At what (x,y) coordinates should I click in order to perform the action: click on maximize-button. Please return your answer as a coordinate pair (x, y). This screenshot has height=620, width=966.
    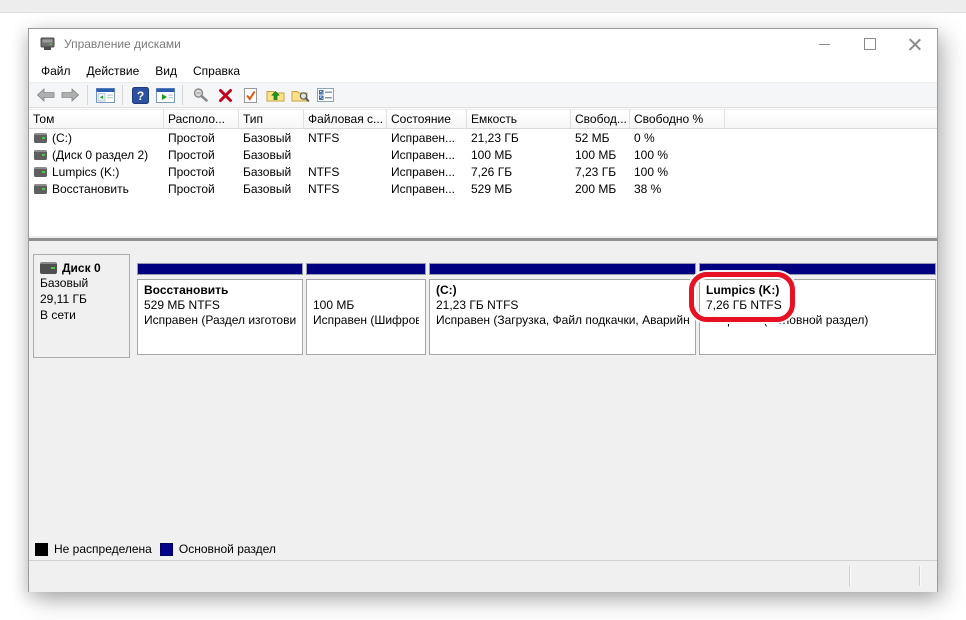
    Looking at the image, I should click on (869, 44).